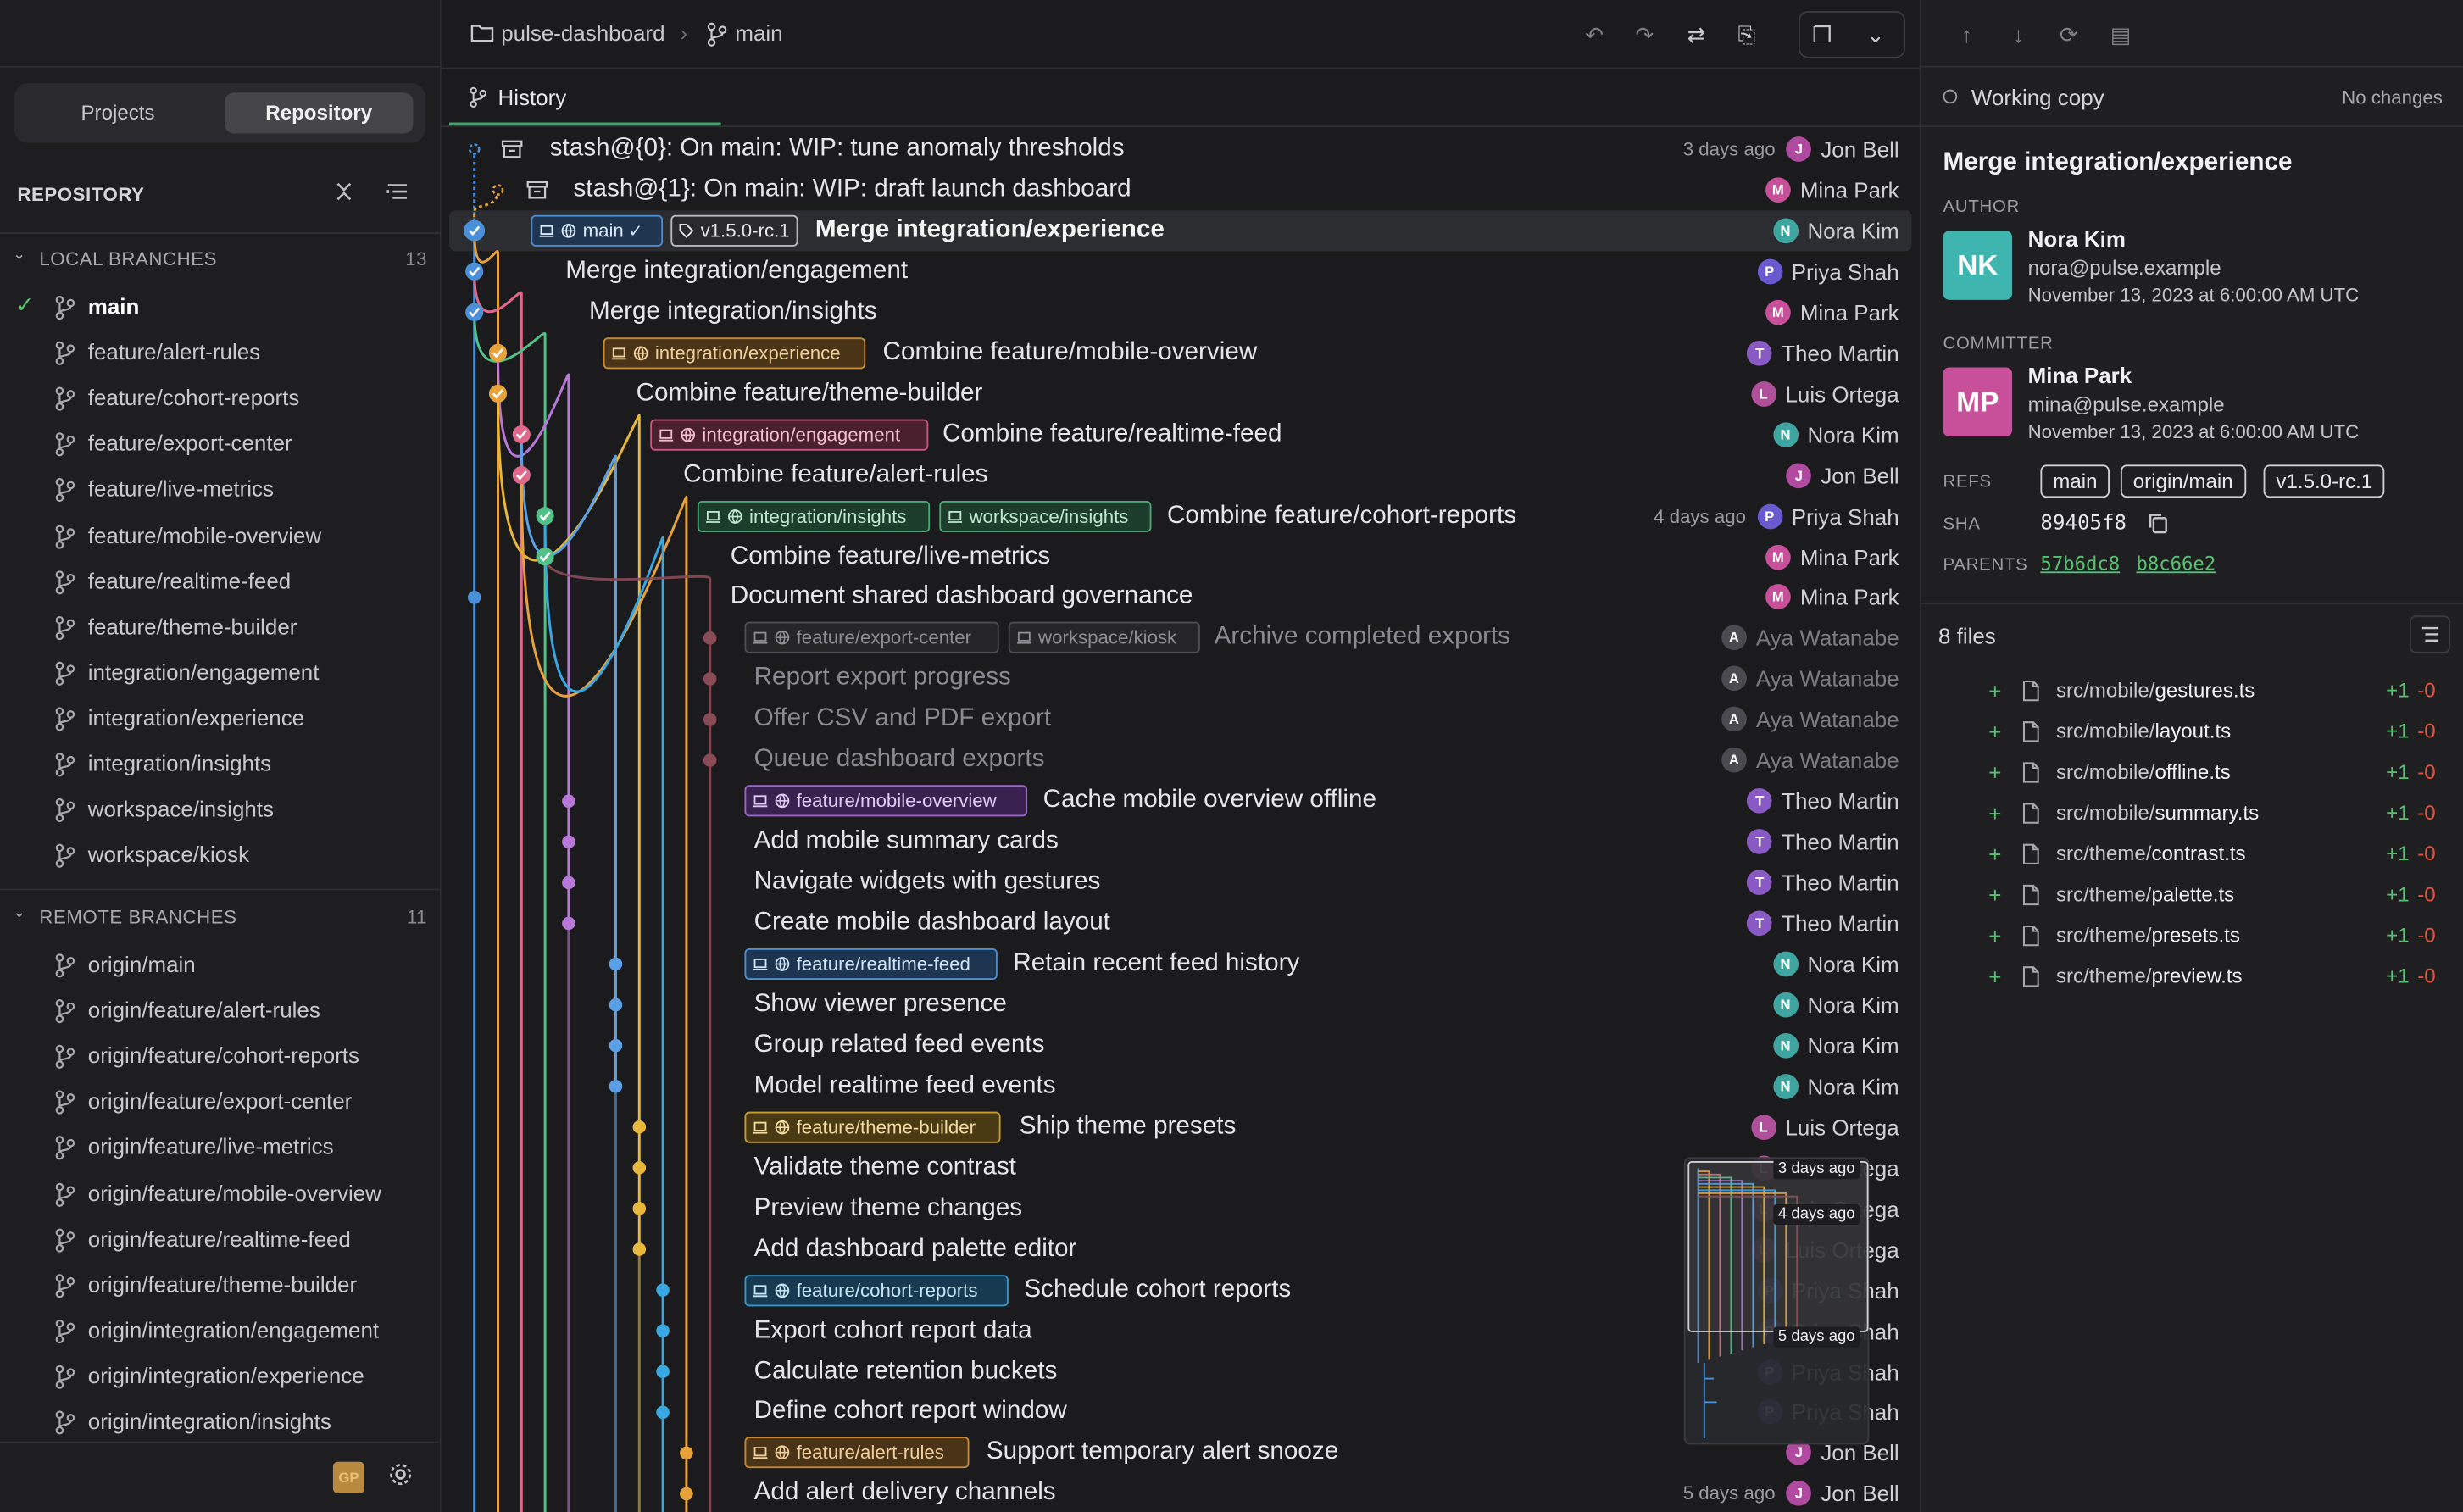 The image size is (2463, 1512). I want to click on branch-item: integration/engagement, so click(220, 673).